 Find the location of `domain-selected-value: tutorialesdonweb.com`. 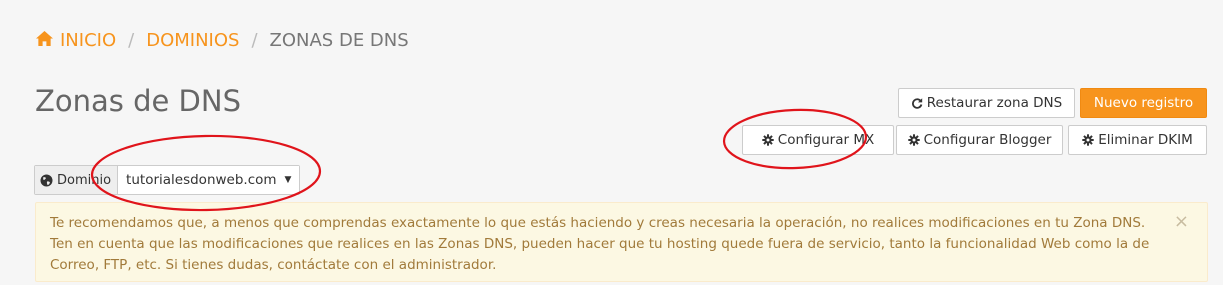

domain-selected-value: tutorialesdonweb.com is located at coordinates (201, 180).